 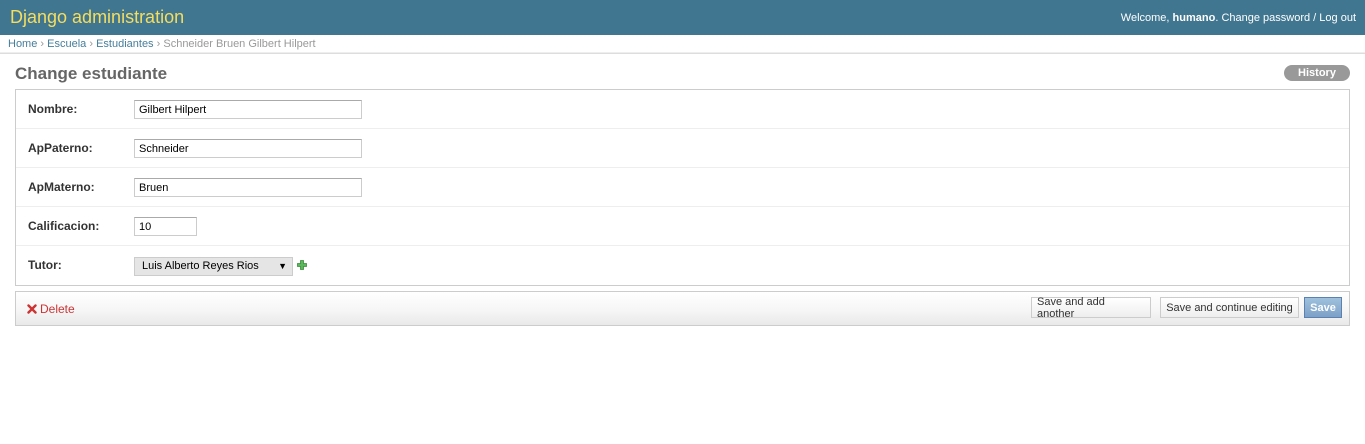 I want to click on page-title: Change estudiante, so click(x=91, y=73).